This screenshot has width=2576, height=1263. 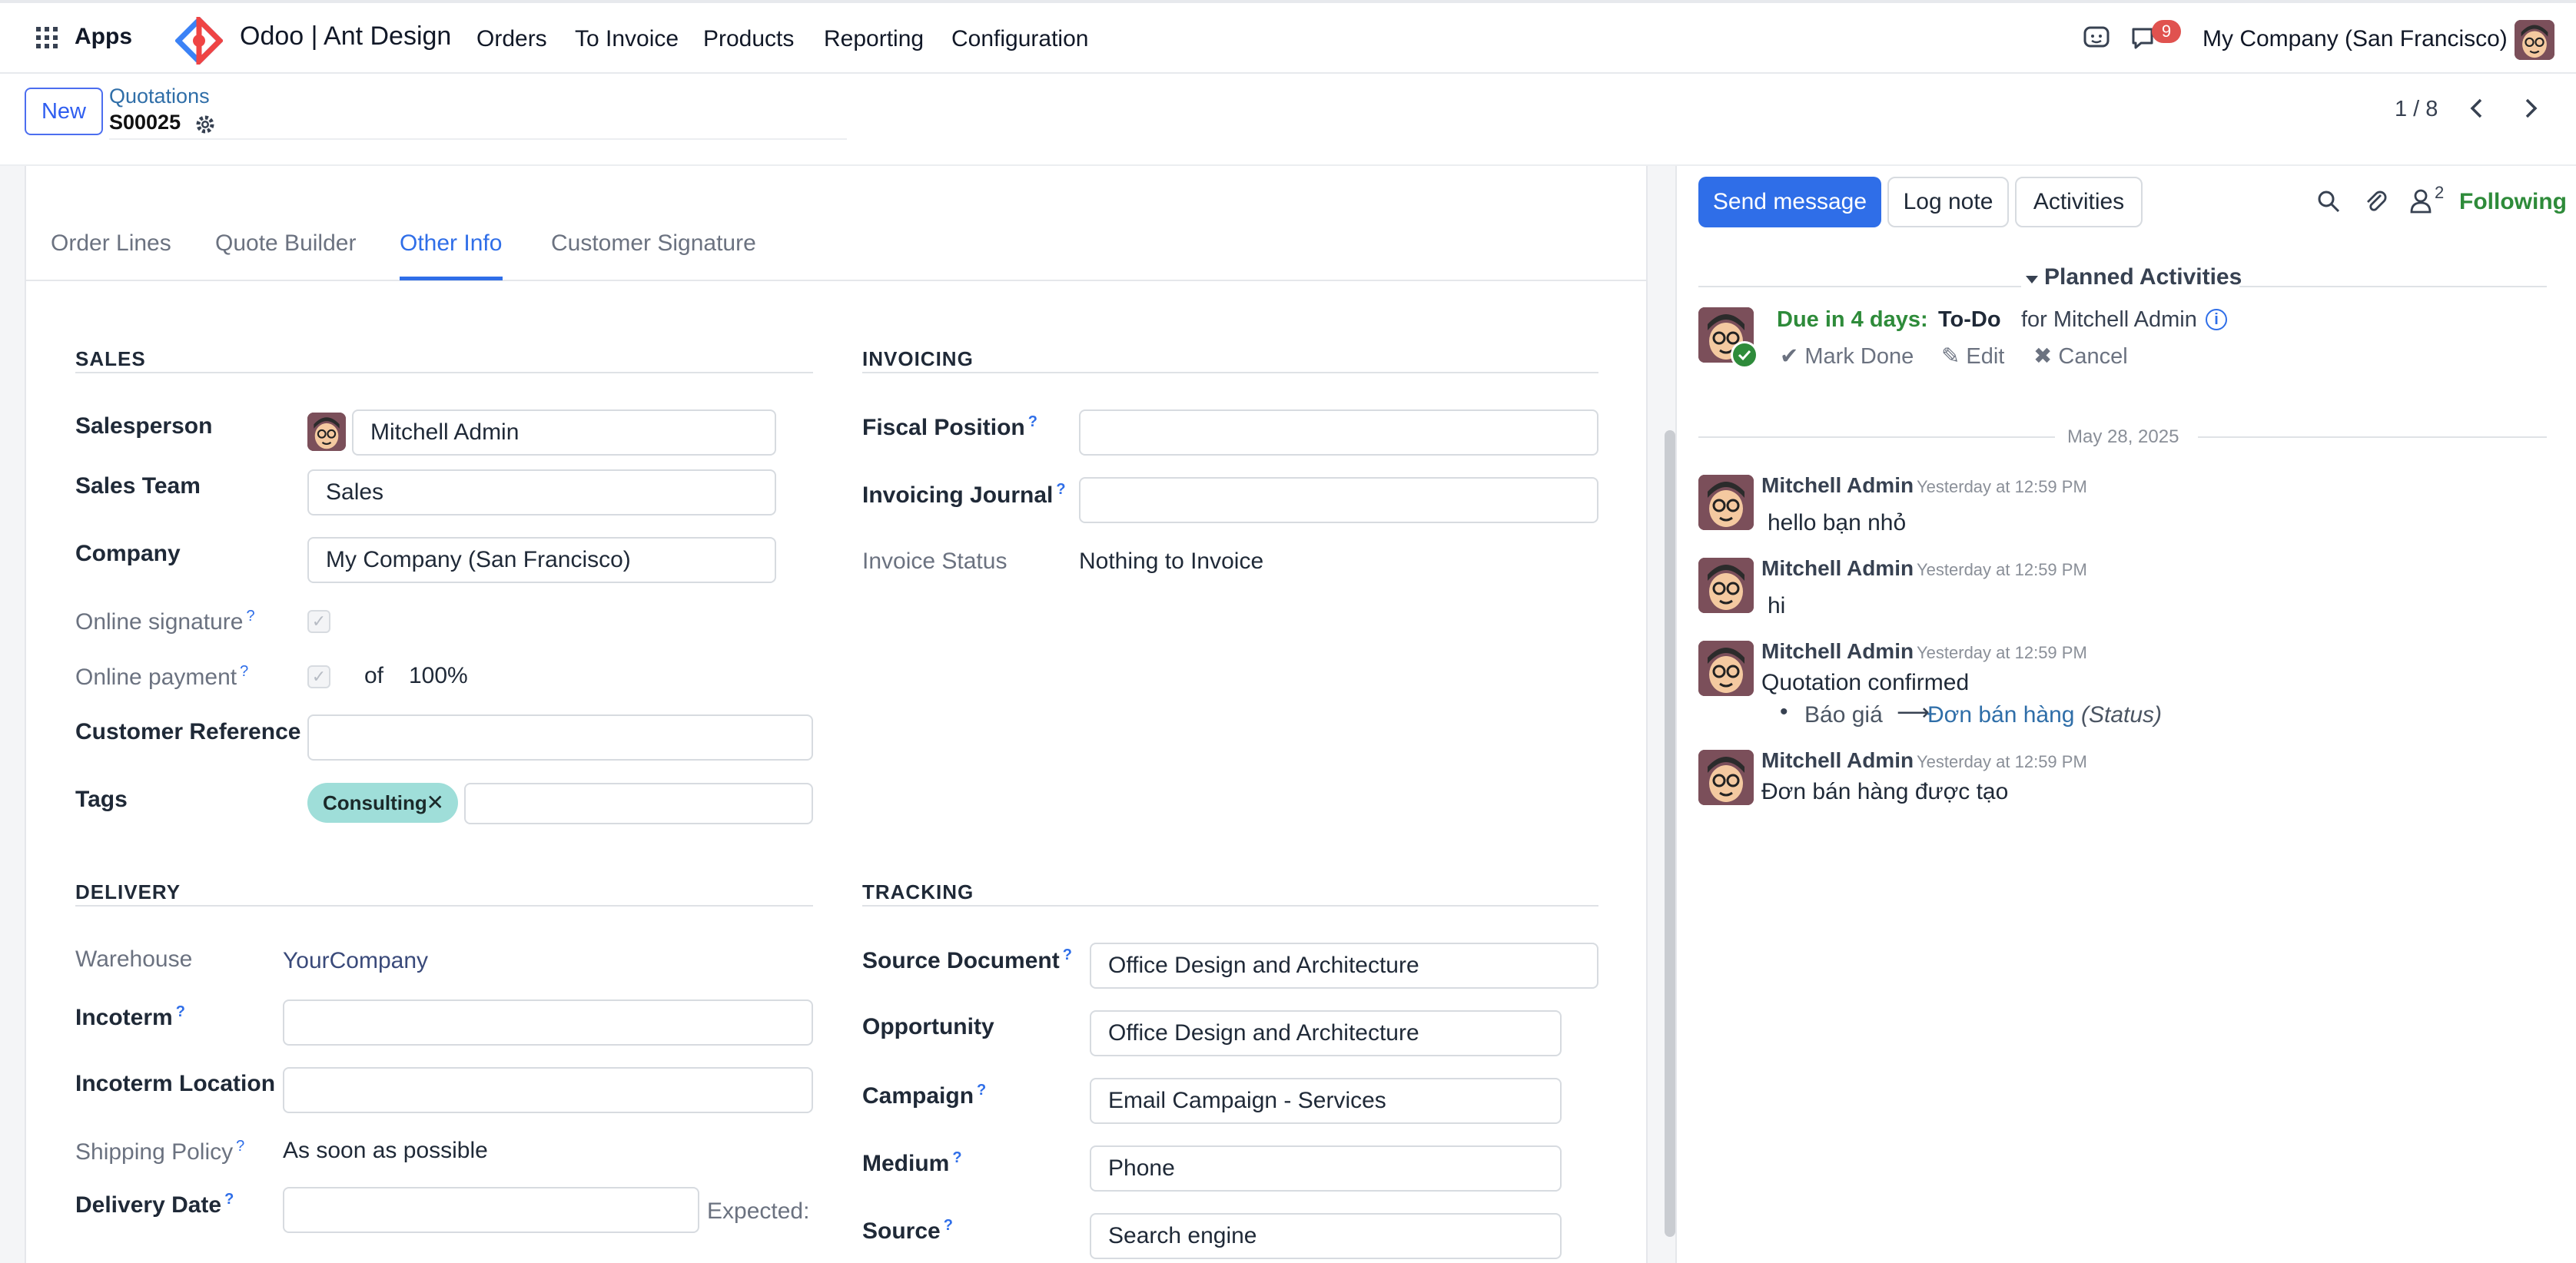 What do you see at coordinates (435, 802) in the screenshot?
I see `remove-tag-icon: ✕` at bounding box center [435, 802].